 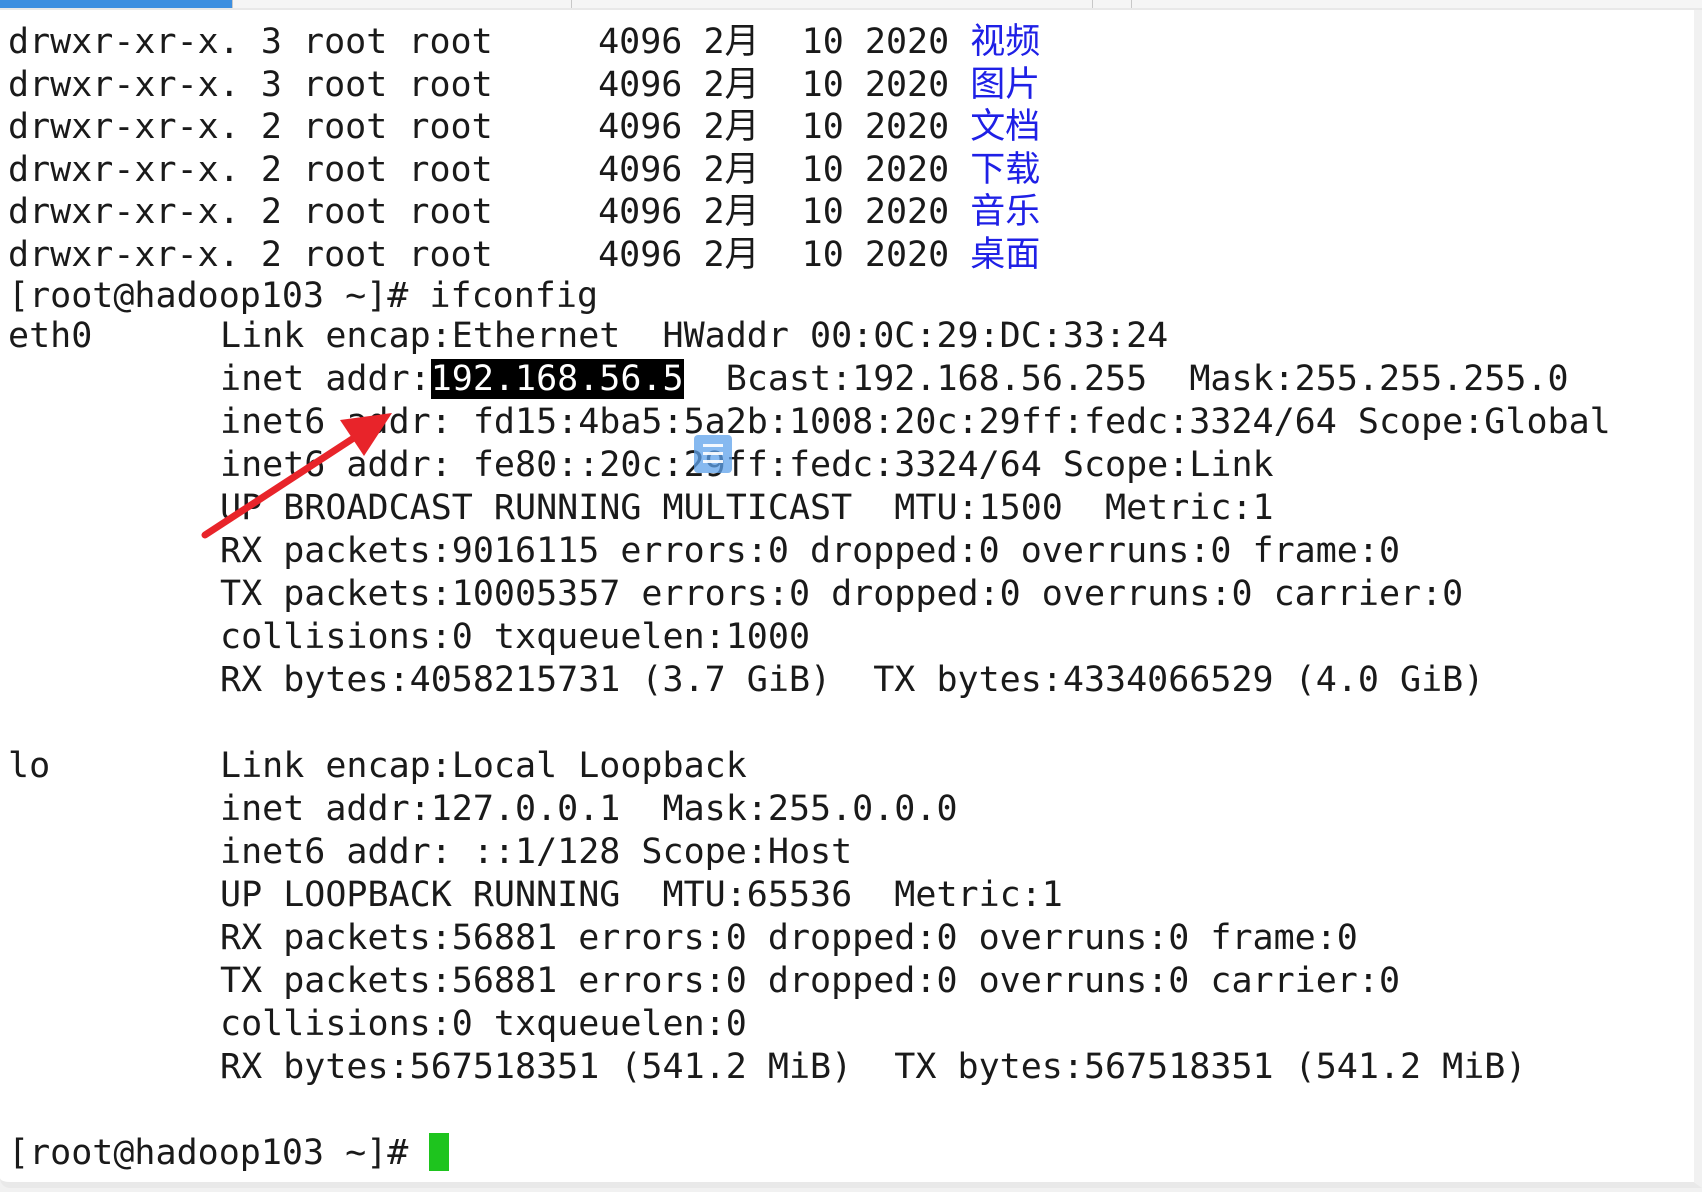 What do you see at coordinates (208, 296) in the screenshot?
I see `shell-prompt: [root@hadoop103 ~]#` at bounding box center [208, 296].